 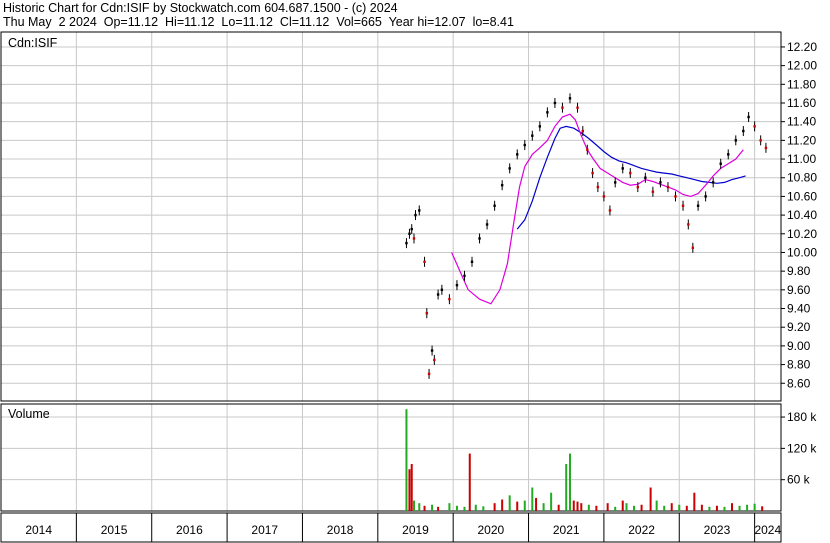 I want to click on year-label: 2018, so click(x=340, y=530).